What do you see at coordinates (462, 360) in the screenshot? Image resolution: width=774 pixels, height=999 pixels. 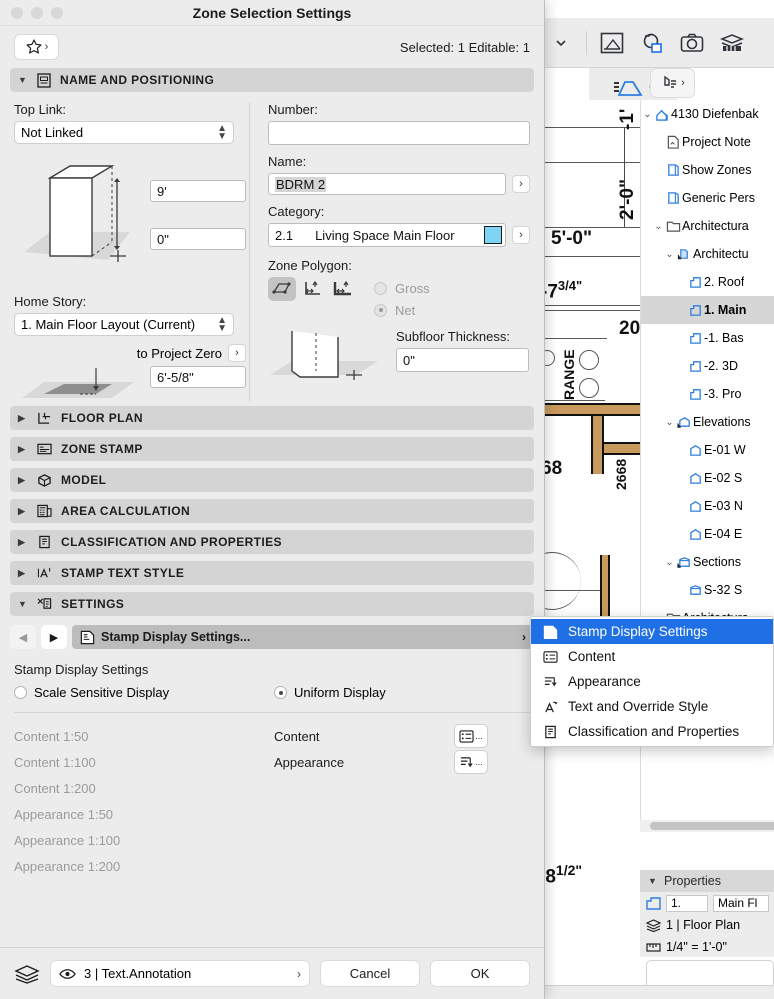 I see `subfloor-field: 0"` at bounding box center [462, 360].